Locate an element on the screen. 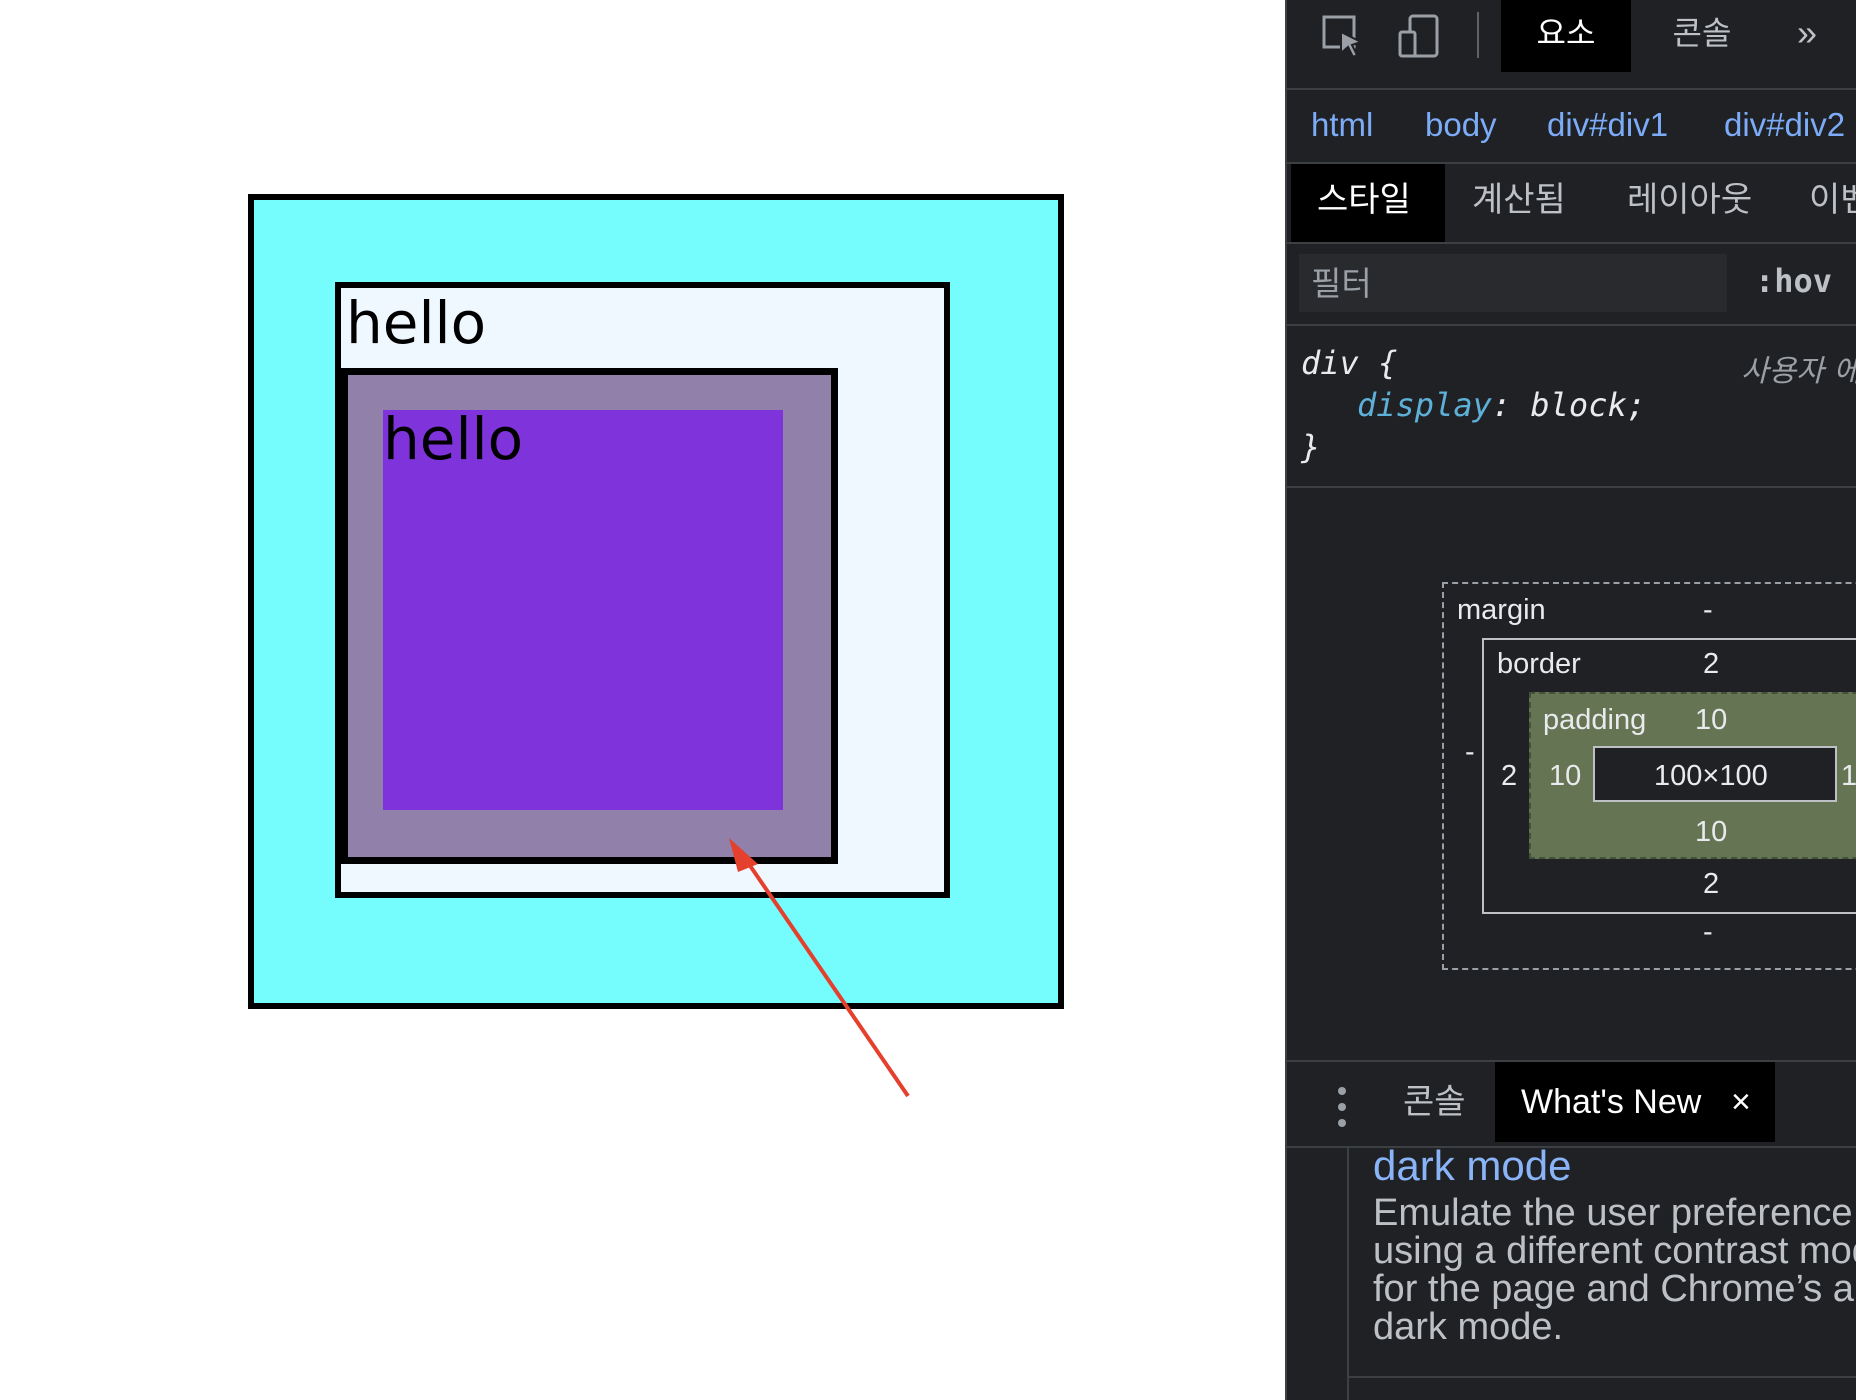 Image resolution: width=1856 pixels, height=1400 pixels. tab-computed: 계산됨 is located at coordinates (1519, 203).